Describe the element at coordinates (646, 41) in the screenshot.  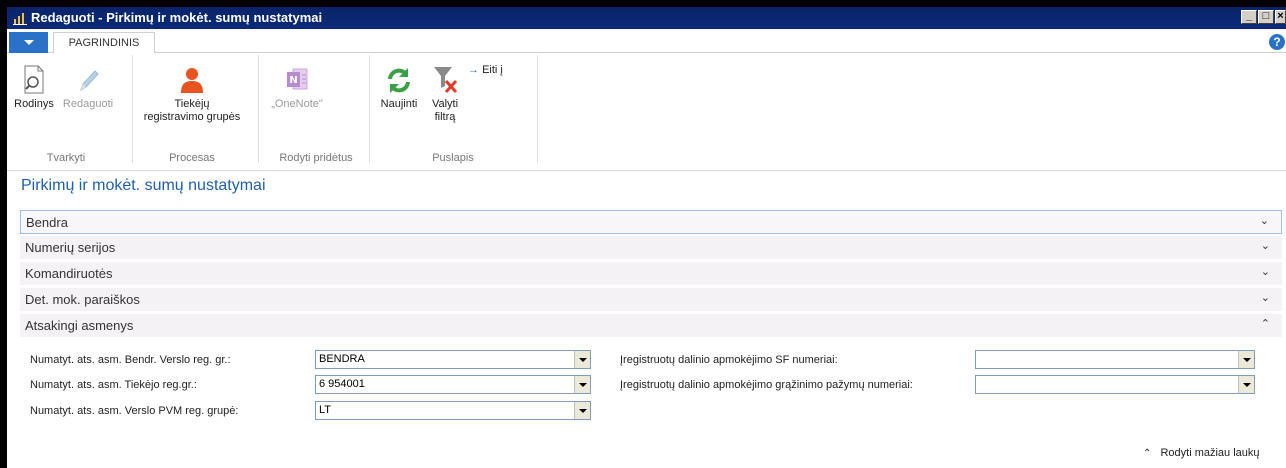
I see `ribbon-tab-row: PAGRINDINIS ?` at that location.